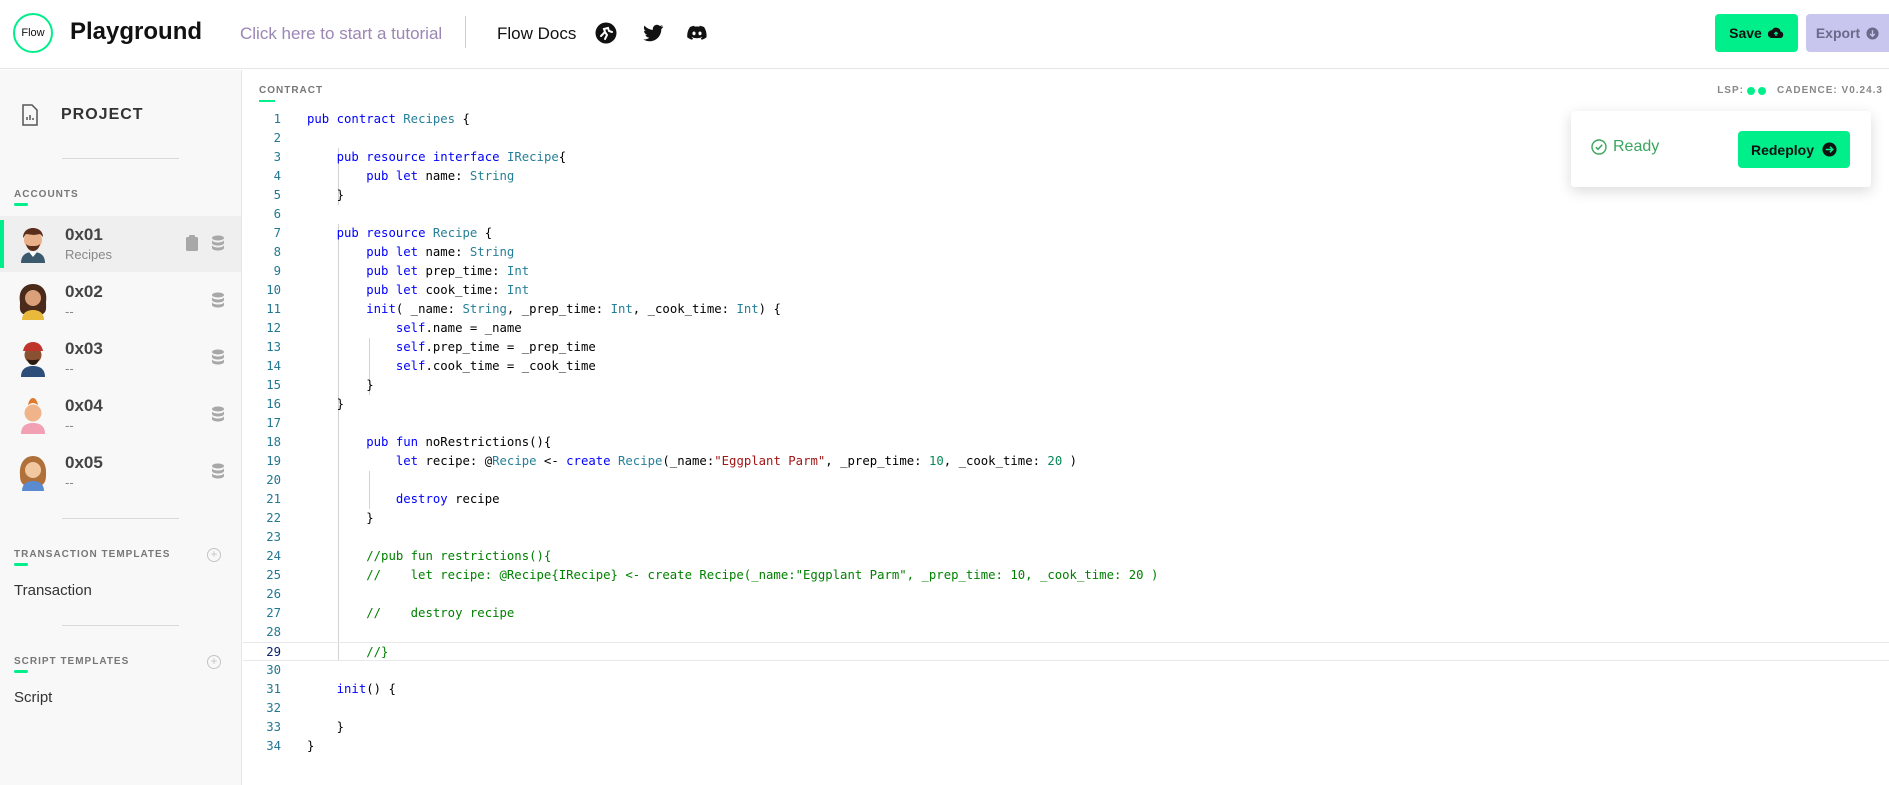  What do you see at coordinates (1066, 214) in the screenshot?
I see `code-line: 6` at bounding box center [1066, 214].